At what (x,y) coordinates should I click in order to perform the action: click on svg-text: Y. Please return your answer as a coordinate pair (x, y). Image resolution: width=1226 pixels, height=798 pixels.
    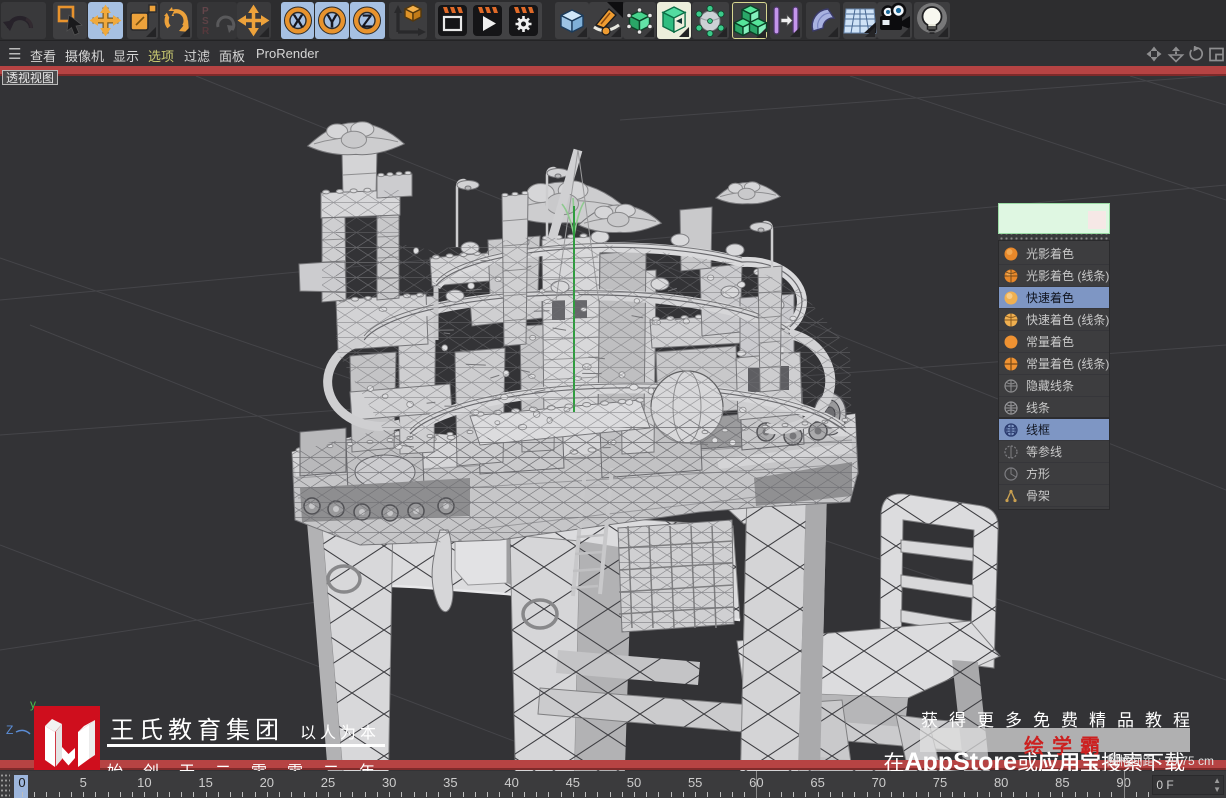
    Looking at the image, I should click on (332, 22).